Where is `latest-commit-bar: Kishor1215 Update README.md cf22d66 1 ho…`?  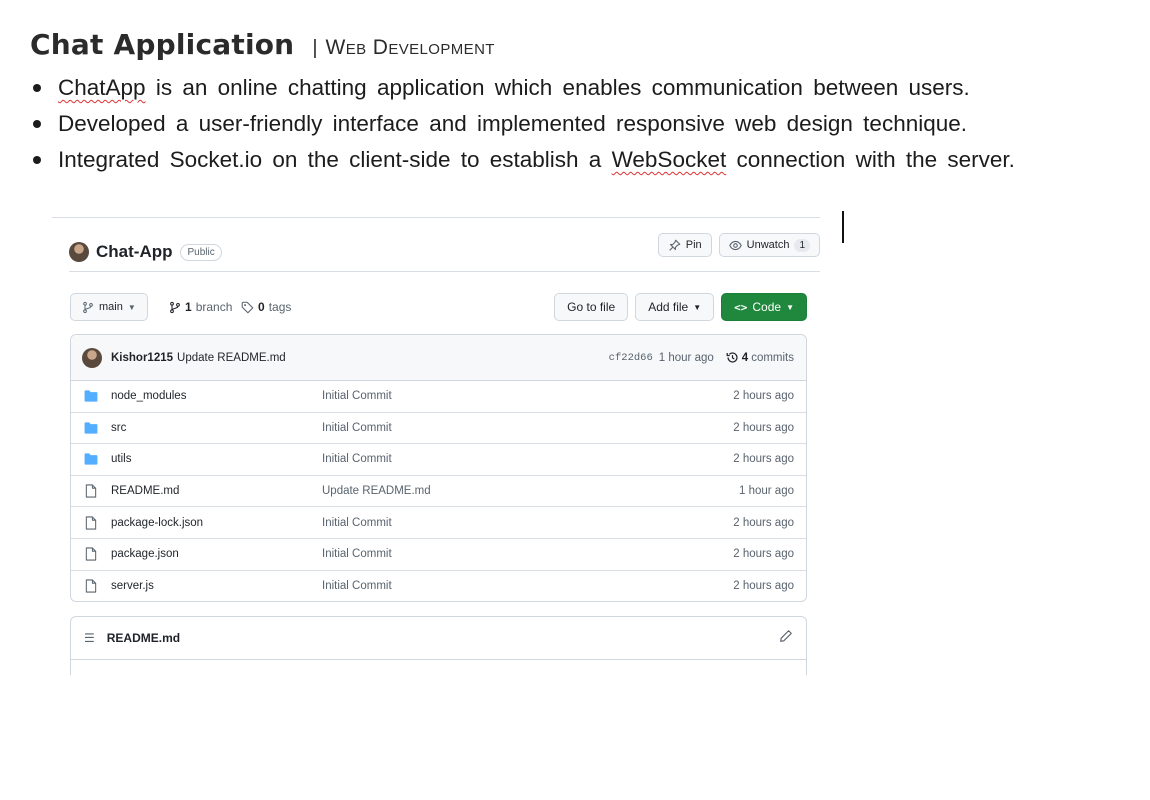 latest-commit-bar: Kishor1215 Update README.md cf22d66 1 ho… is located at coordinates (438, 358).